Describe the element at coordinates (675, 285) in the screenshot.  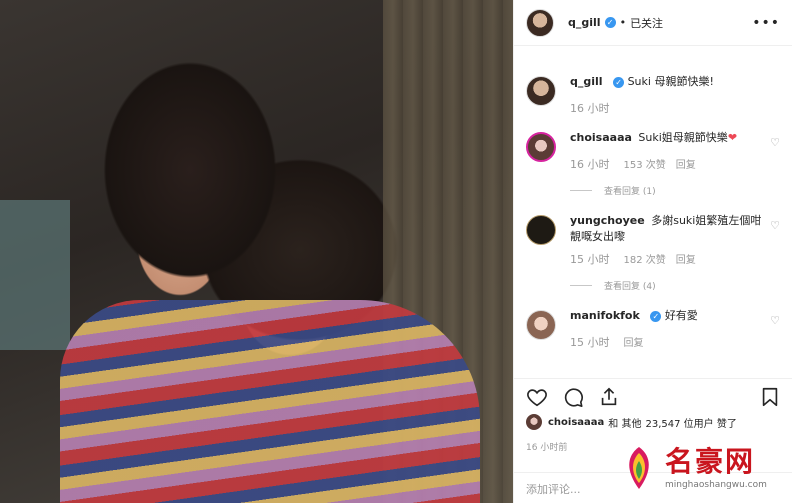
I see `view-replies-button: 查看回复 (4)` at that location.